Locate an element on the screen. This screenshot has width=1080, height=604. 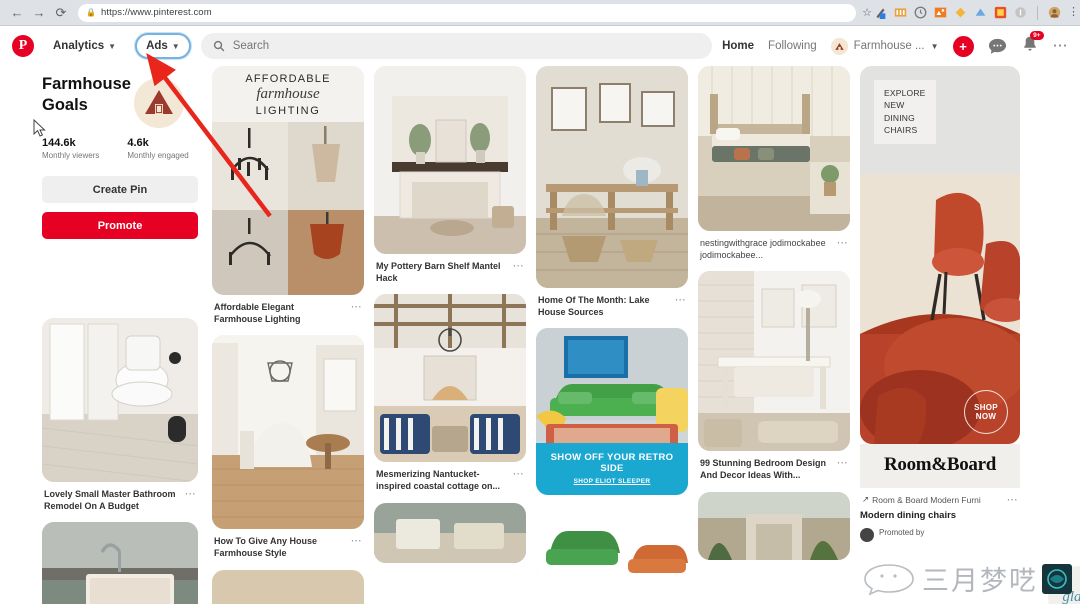
more-horizontal-icon: ⋯ is located at coordinates (1061, 45).